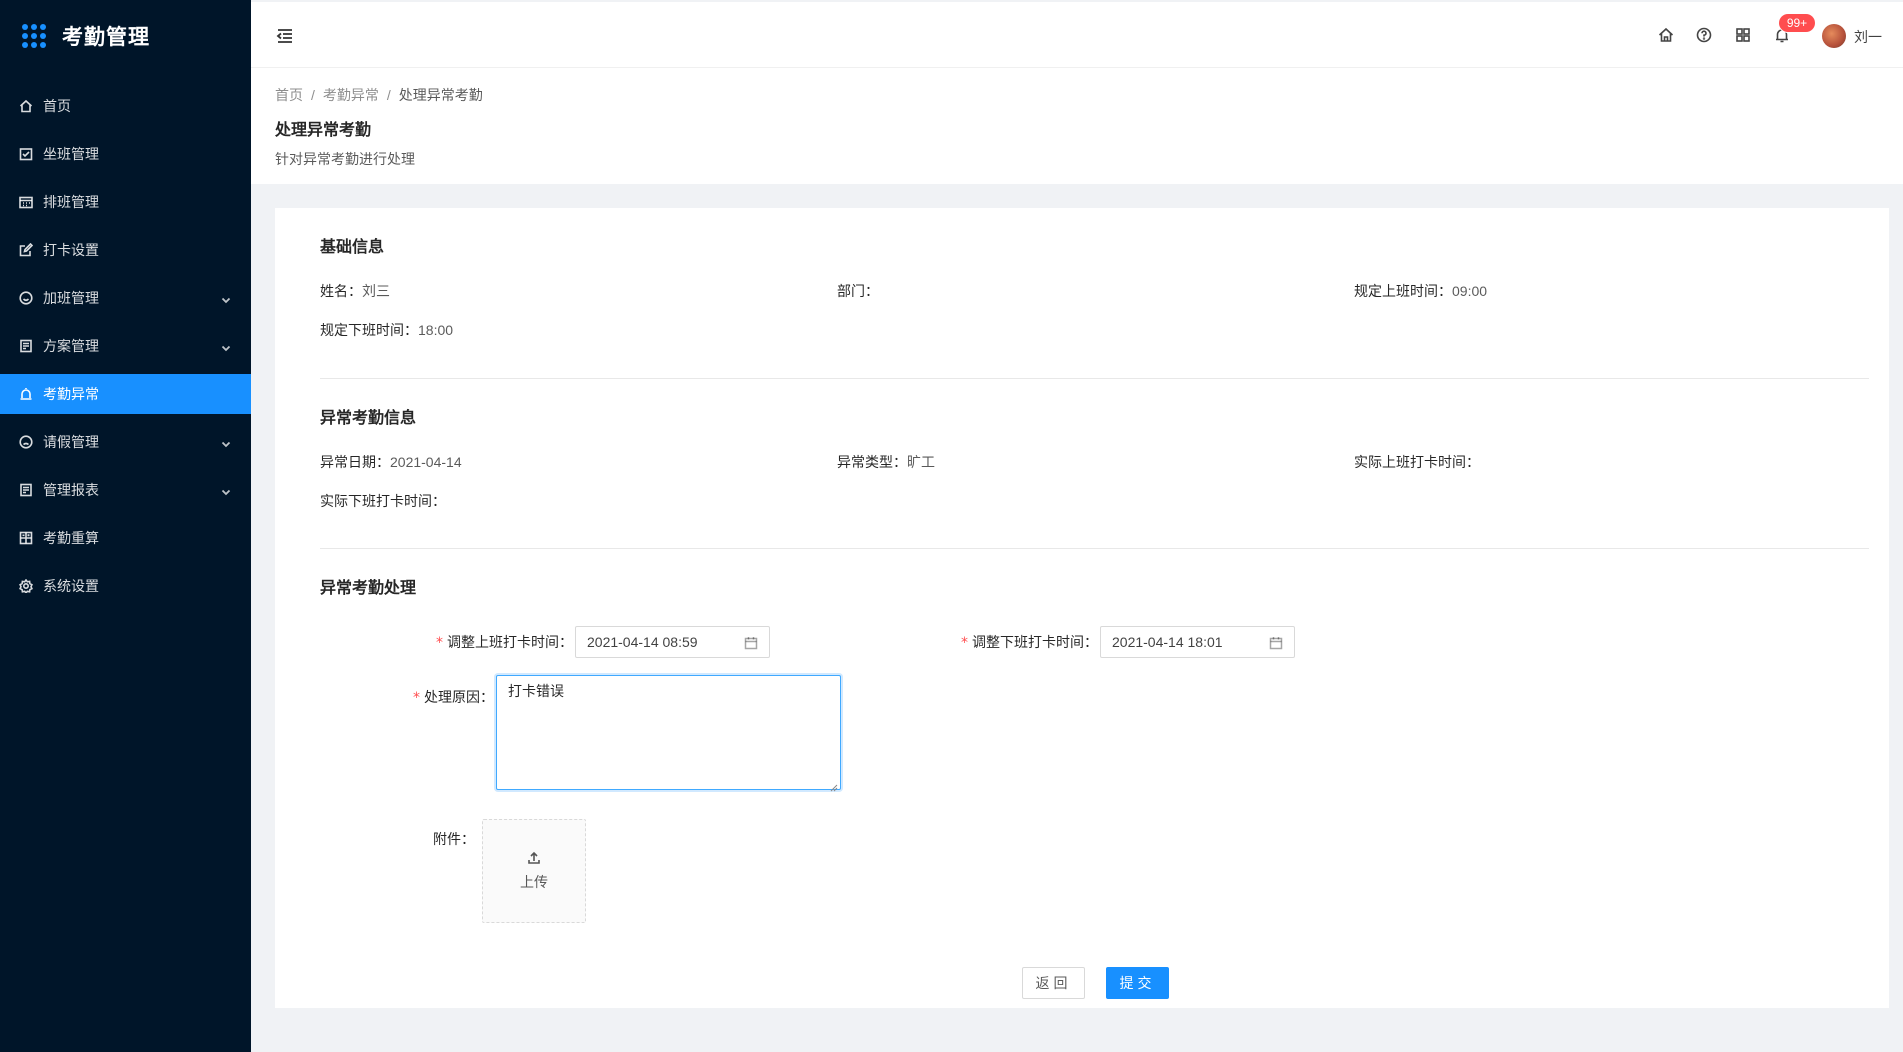 The height and width of the screenshot is (1052, 1903). I want to click on calendar-check-icon, so click(26, 154).